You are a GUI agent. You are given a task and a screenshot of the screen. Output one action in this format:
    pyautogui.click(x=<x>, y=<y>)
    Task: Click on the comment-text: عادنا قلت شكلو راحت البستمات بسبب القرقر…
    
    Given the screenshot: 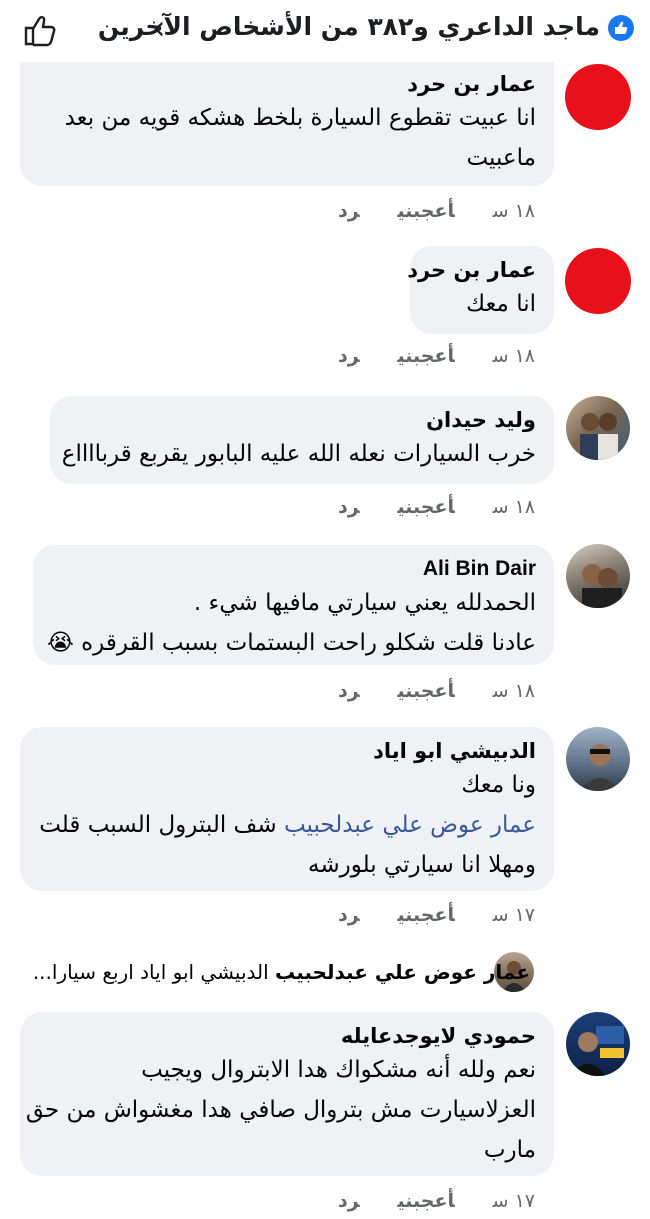 What is the action you would take?
    pyautogui.click(x=291, y=643)
    